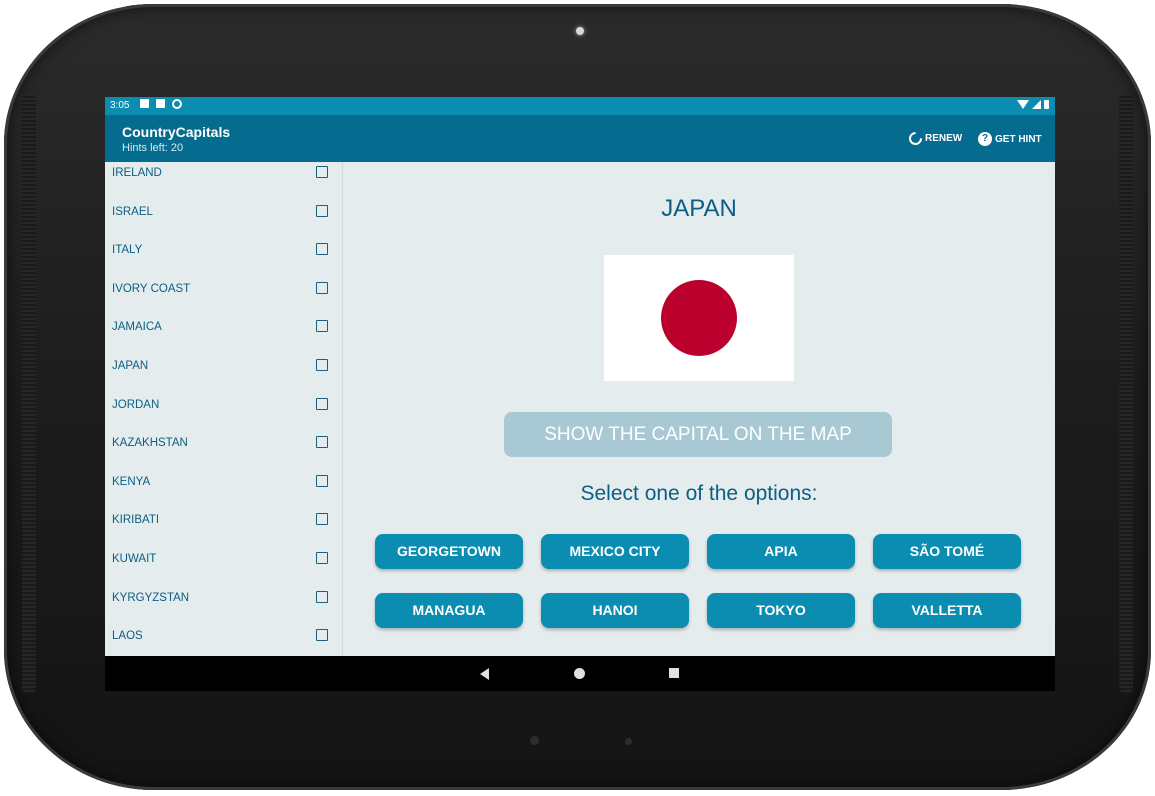  What do you see at coordinates (223, 366) in the screenshot?
I see `list-item: JAPAN` at bounding box center [223, 366].